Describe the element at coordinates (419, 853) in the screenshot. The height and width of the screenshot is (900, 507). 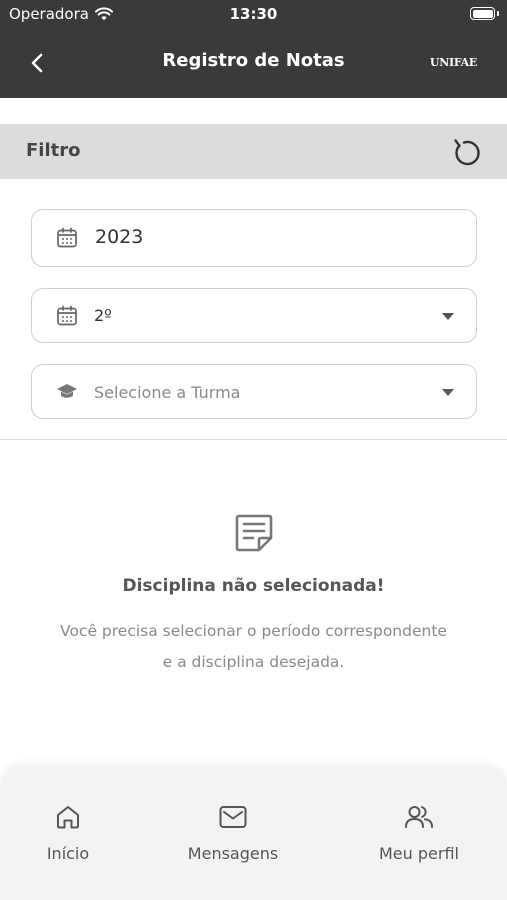
I see `tab-profile-label: Meu perfil` at that location.